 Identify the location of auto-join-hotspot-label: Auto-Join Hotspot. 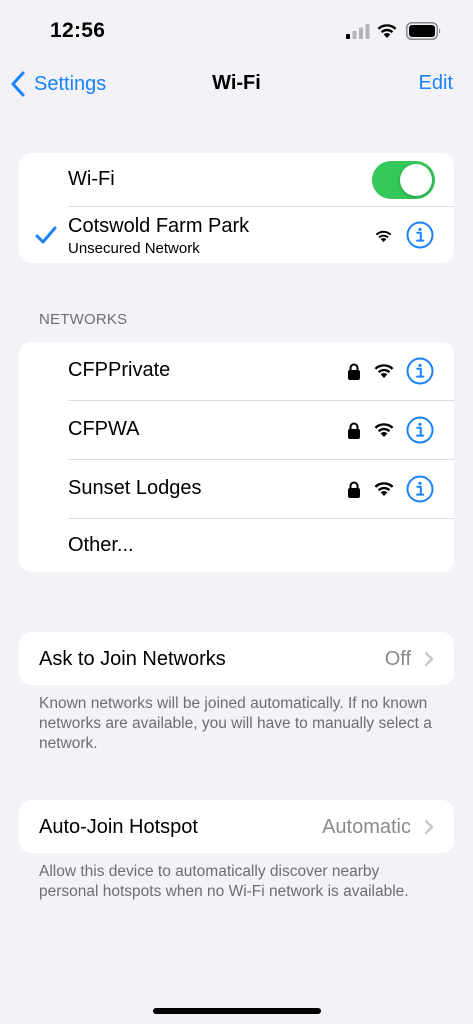
(118, 827).